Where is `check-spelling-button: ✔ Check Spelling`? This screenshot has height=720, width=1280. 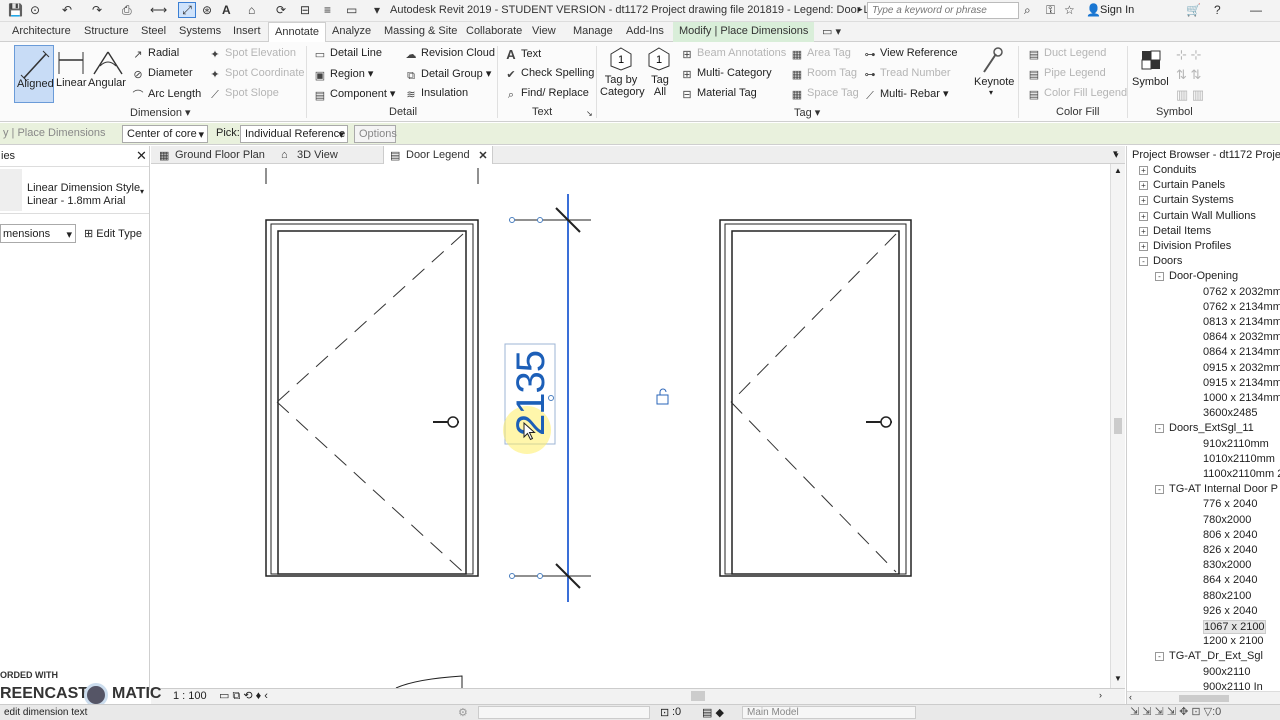 check-spelling-button: ✔ Check Spelling is located at coordinates (549, 74).